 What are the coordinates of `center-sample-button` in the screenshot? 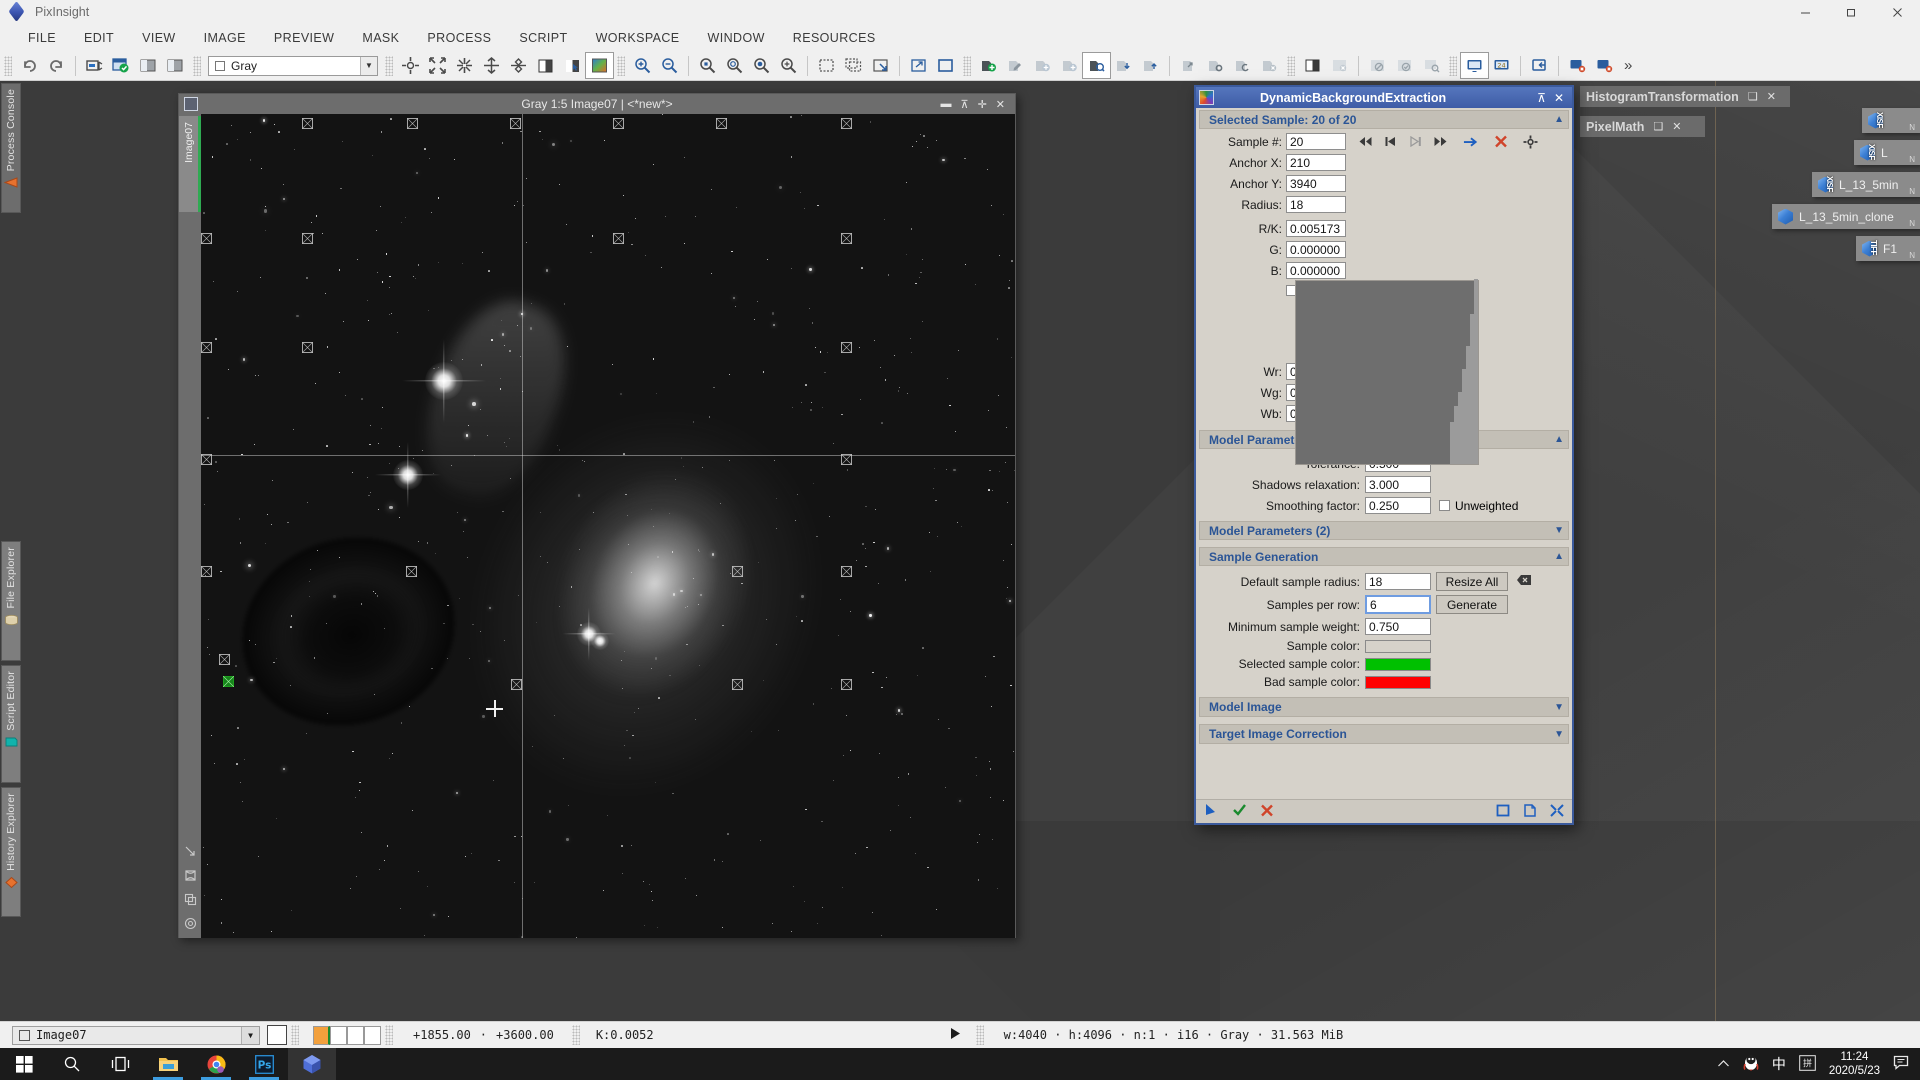 It's located at (1530, 141).